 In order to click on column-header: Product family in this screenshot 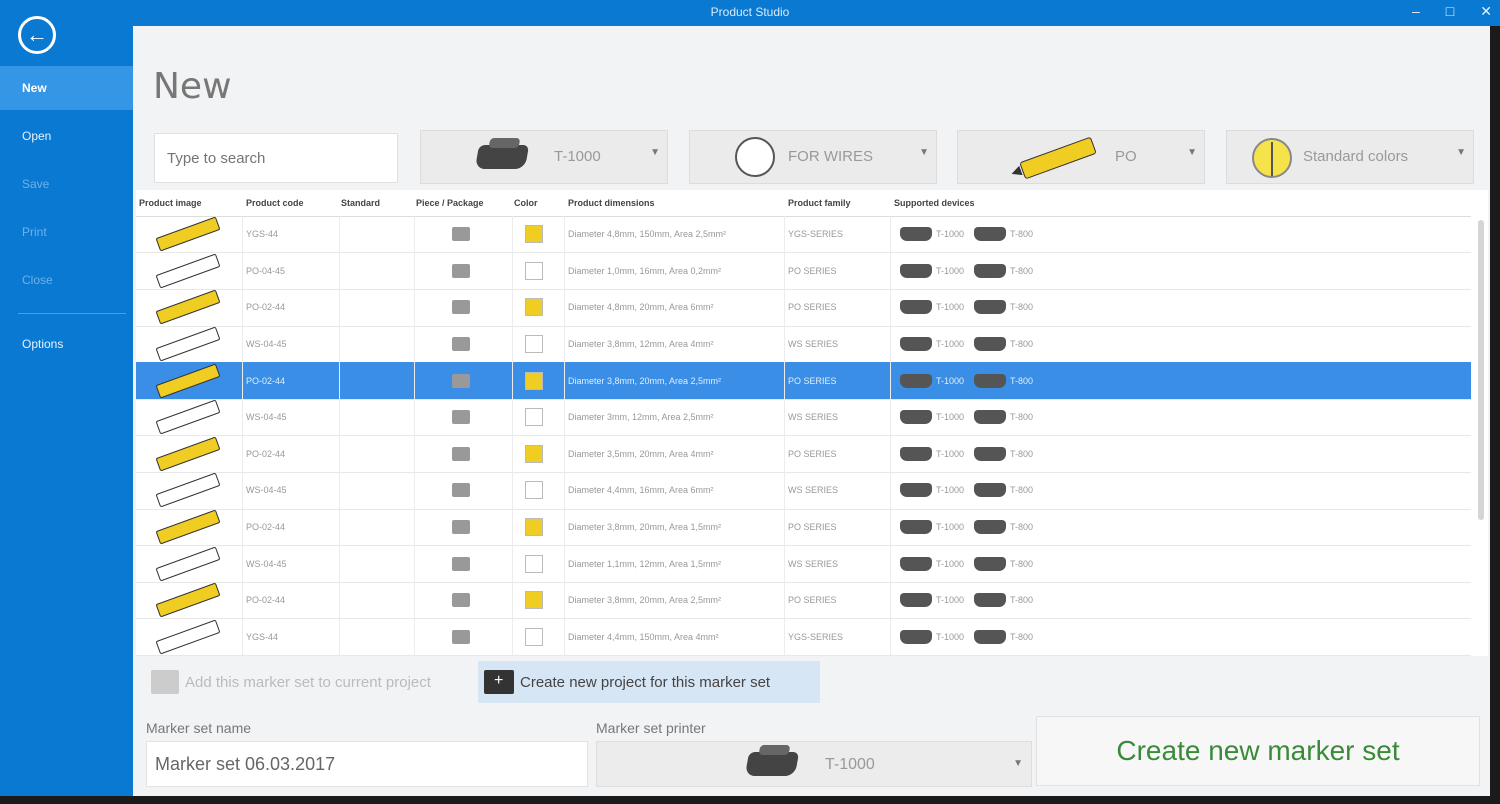, I will do `click(819, 203)`.